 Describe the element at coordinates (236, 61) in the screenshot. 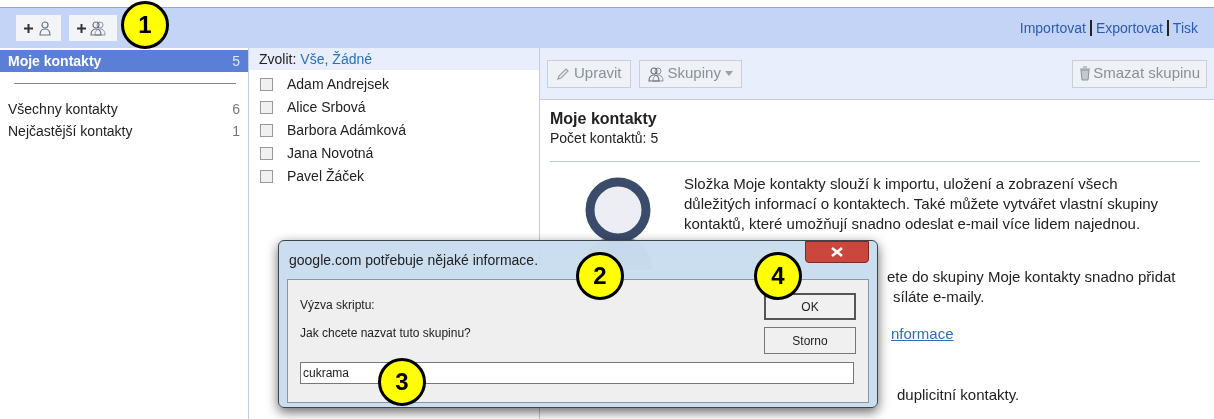

I see `group-count: 5` at that location.